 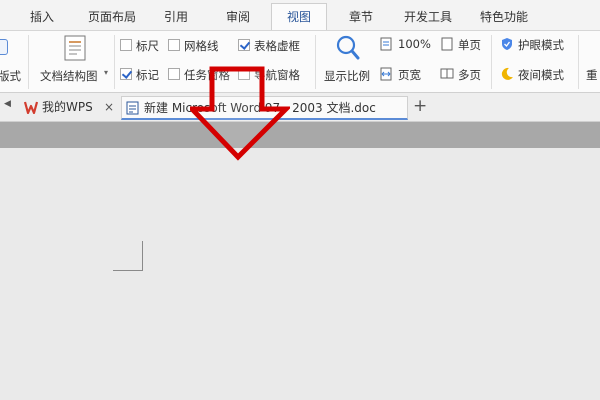 I want to click on ruler-strip, so click(x=300, y=135).